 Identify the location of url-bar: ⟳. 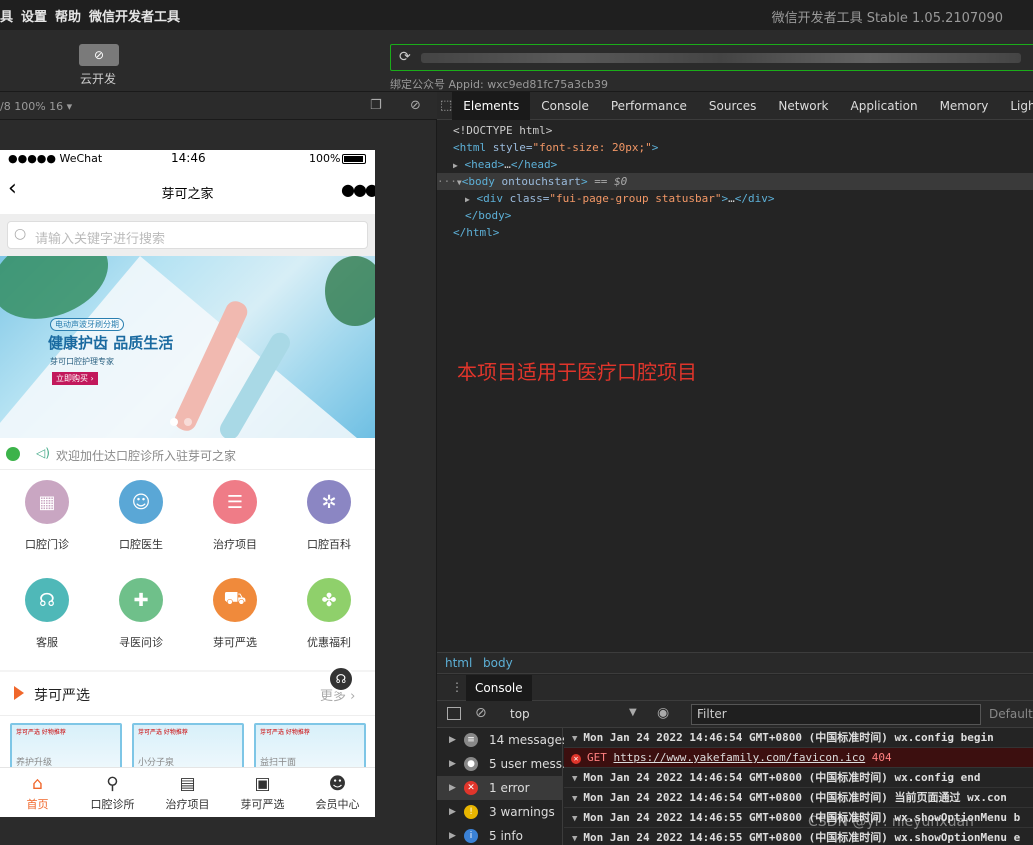
(711, 57).